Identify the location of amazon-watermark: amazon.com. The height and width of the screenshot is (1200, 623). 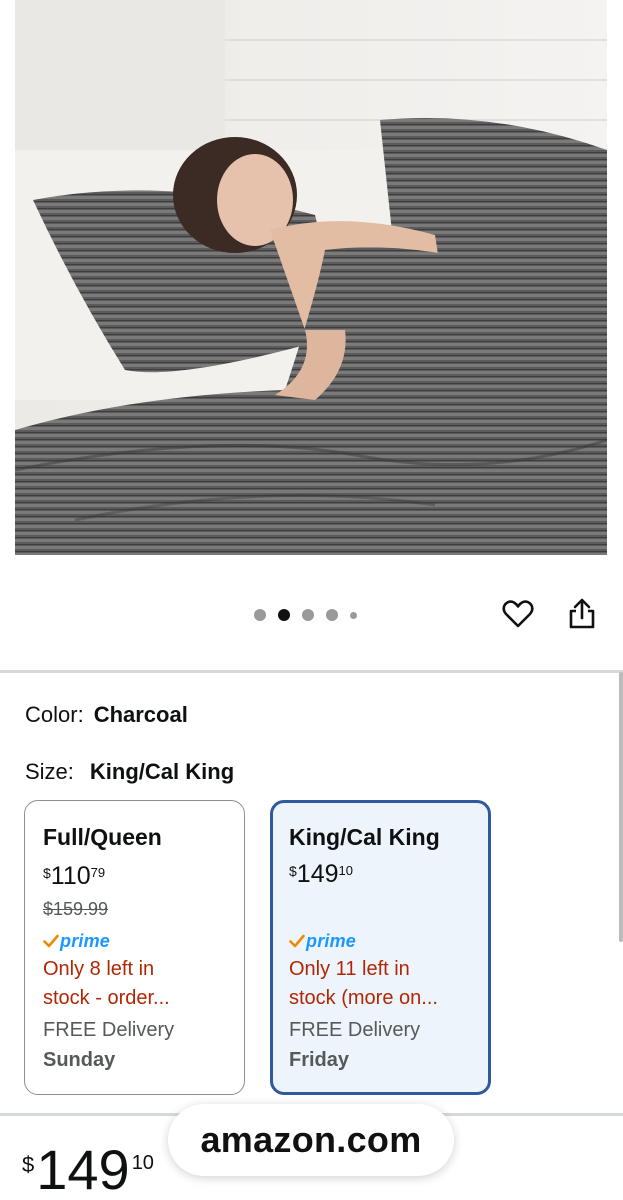
(311, 1140).